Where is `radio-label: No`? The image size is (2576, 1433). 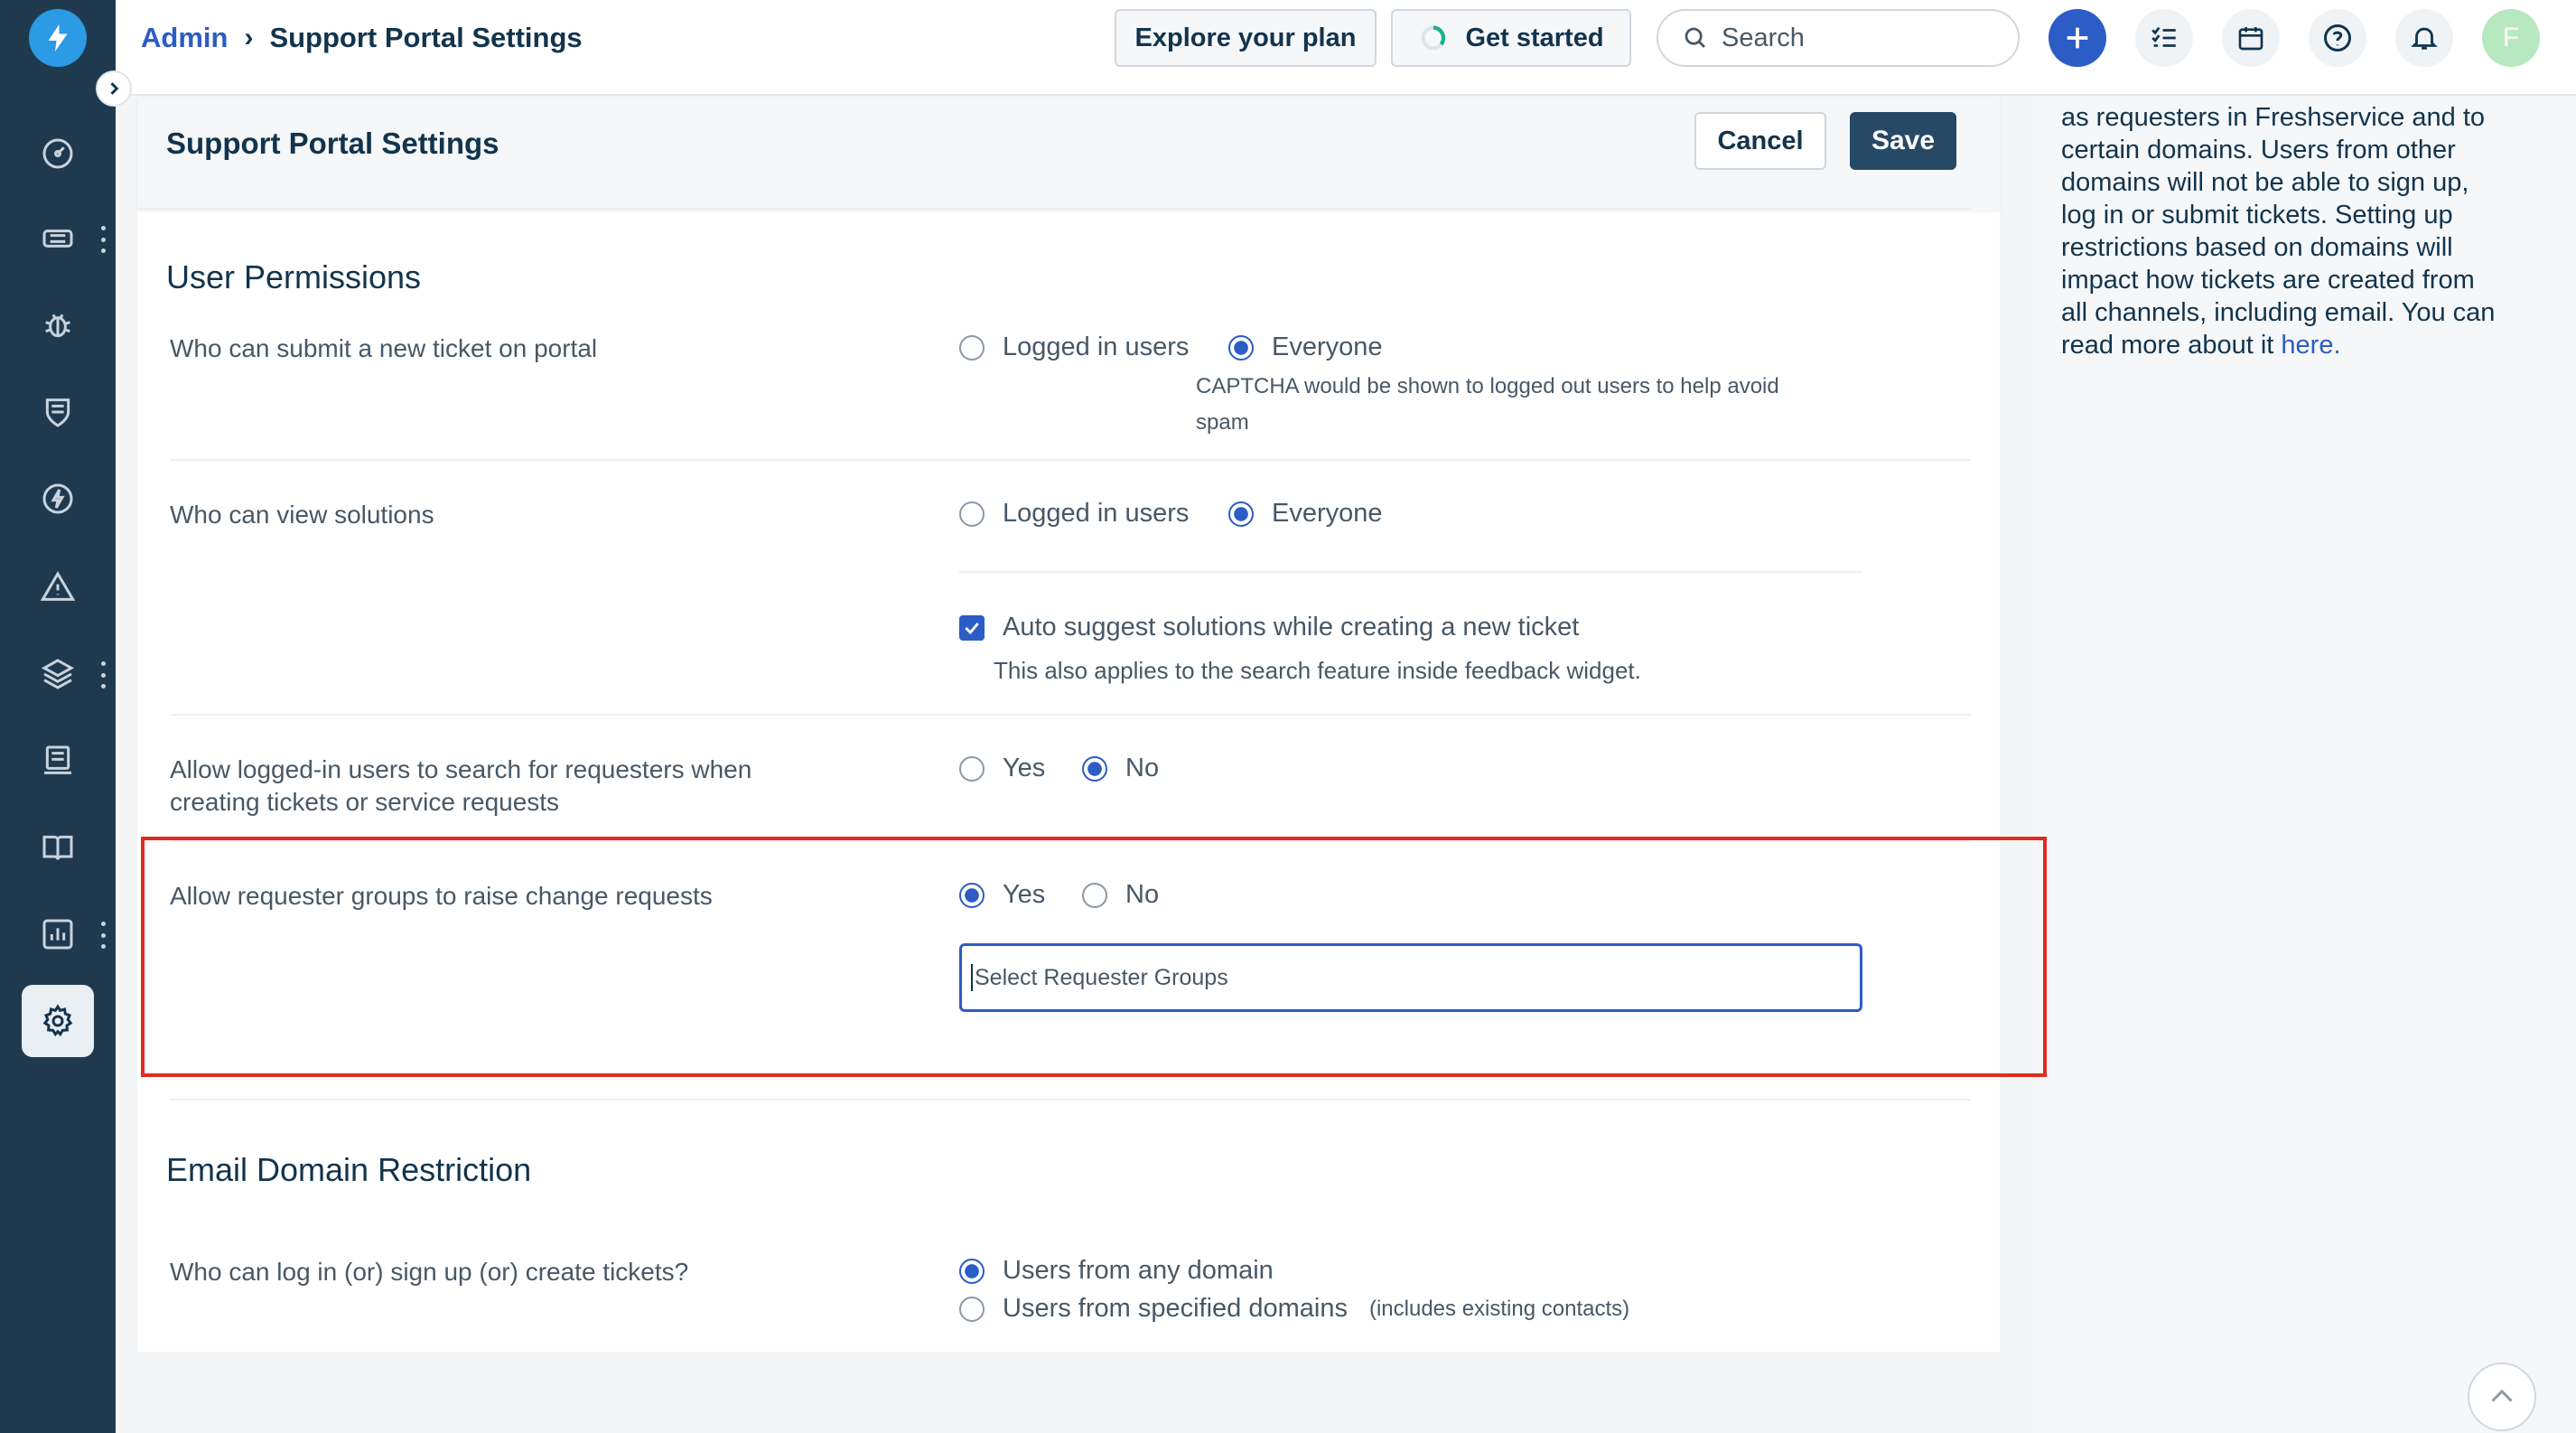
radio-label: No is located at coordinates (1143, 768).